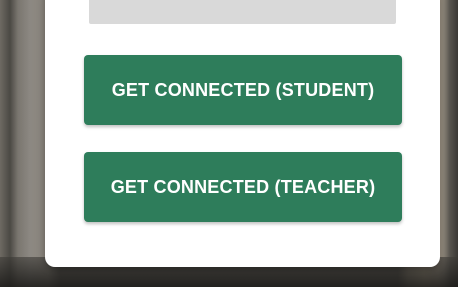  Describe the element at coordinates (242, 12) in the screenshot. I see `text-input-field` at that location.